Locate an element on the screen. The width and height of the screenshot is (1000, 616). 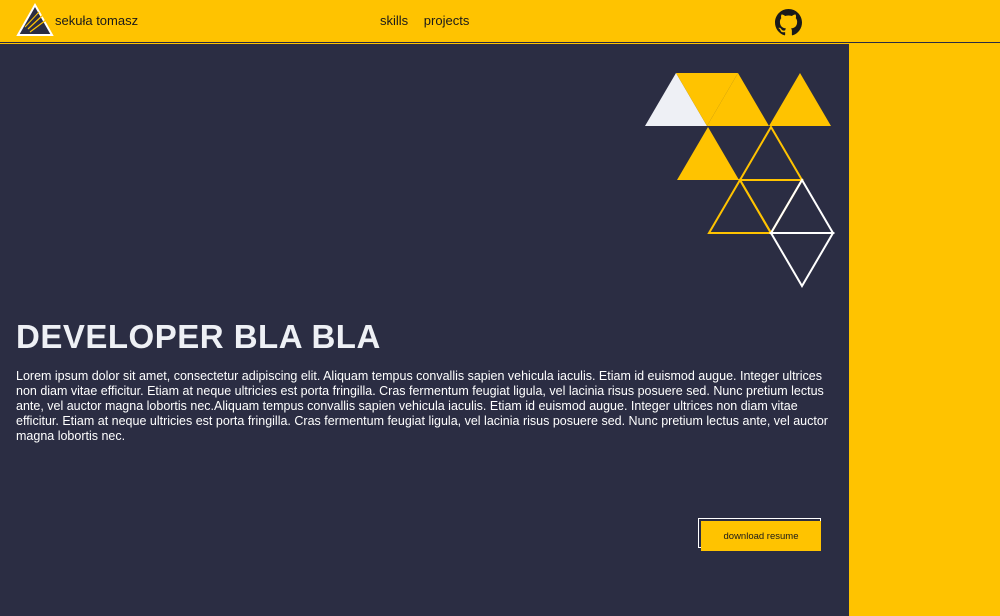
download-resume-button: download resume is located at coordinates (761, 536).